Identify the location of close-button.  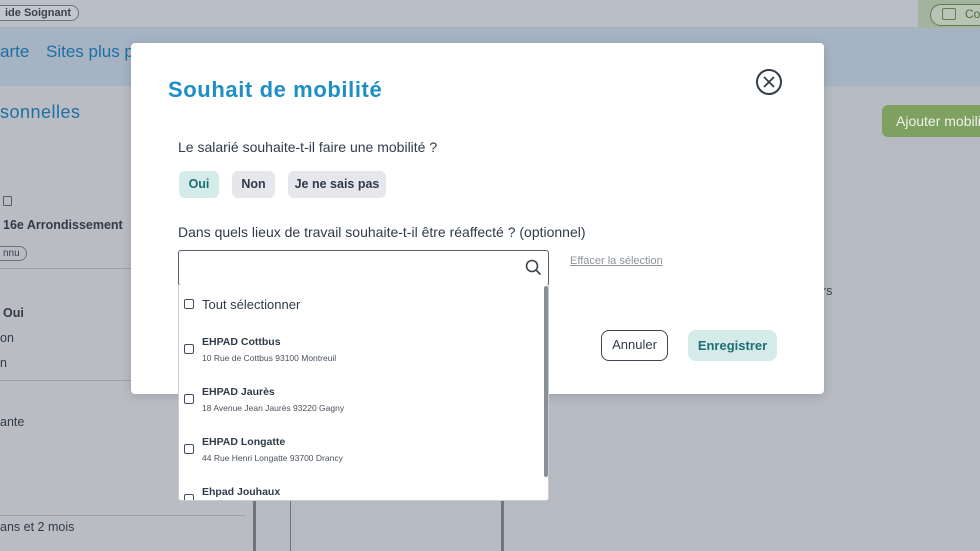
(769, 82).